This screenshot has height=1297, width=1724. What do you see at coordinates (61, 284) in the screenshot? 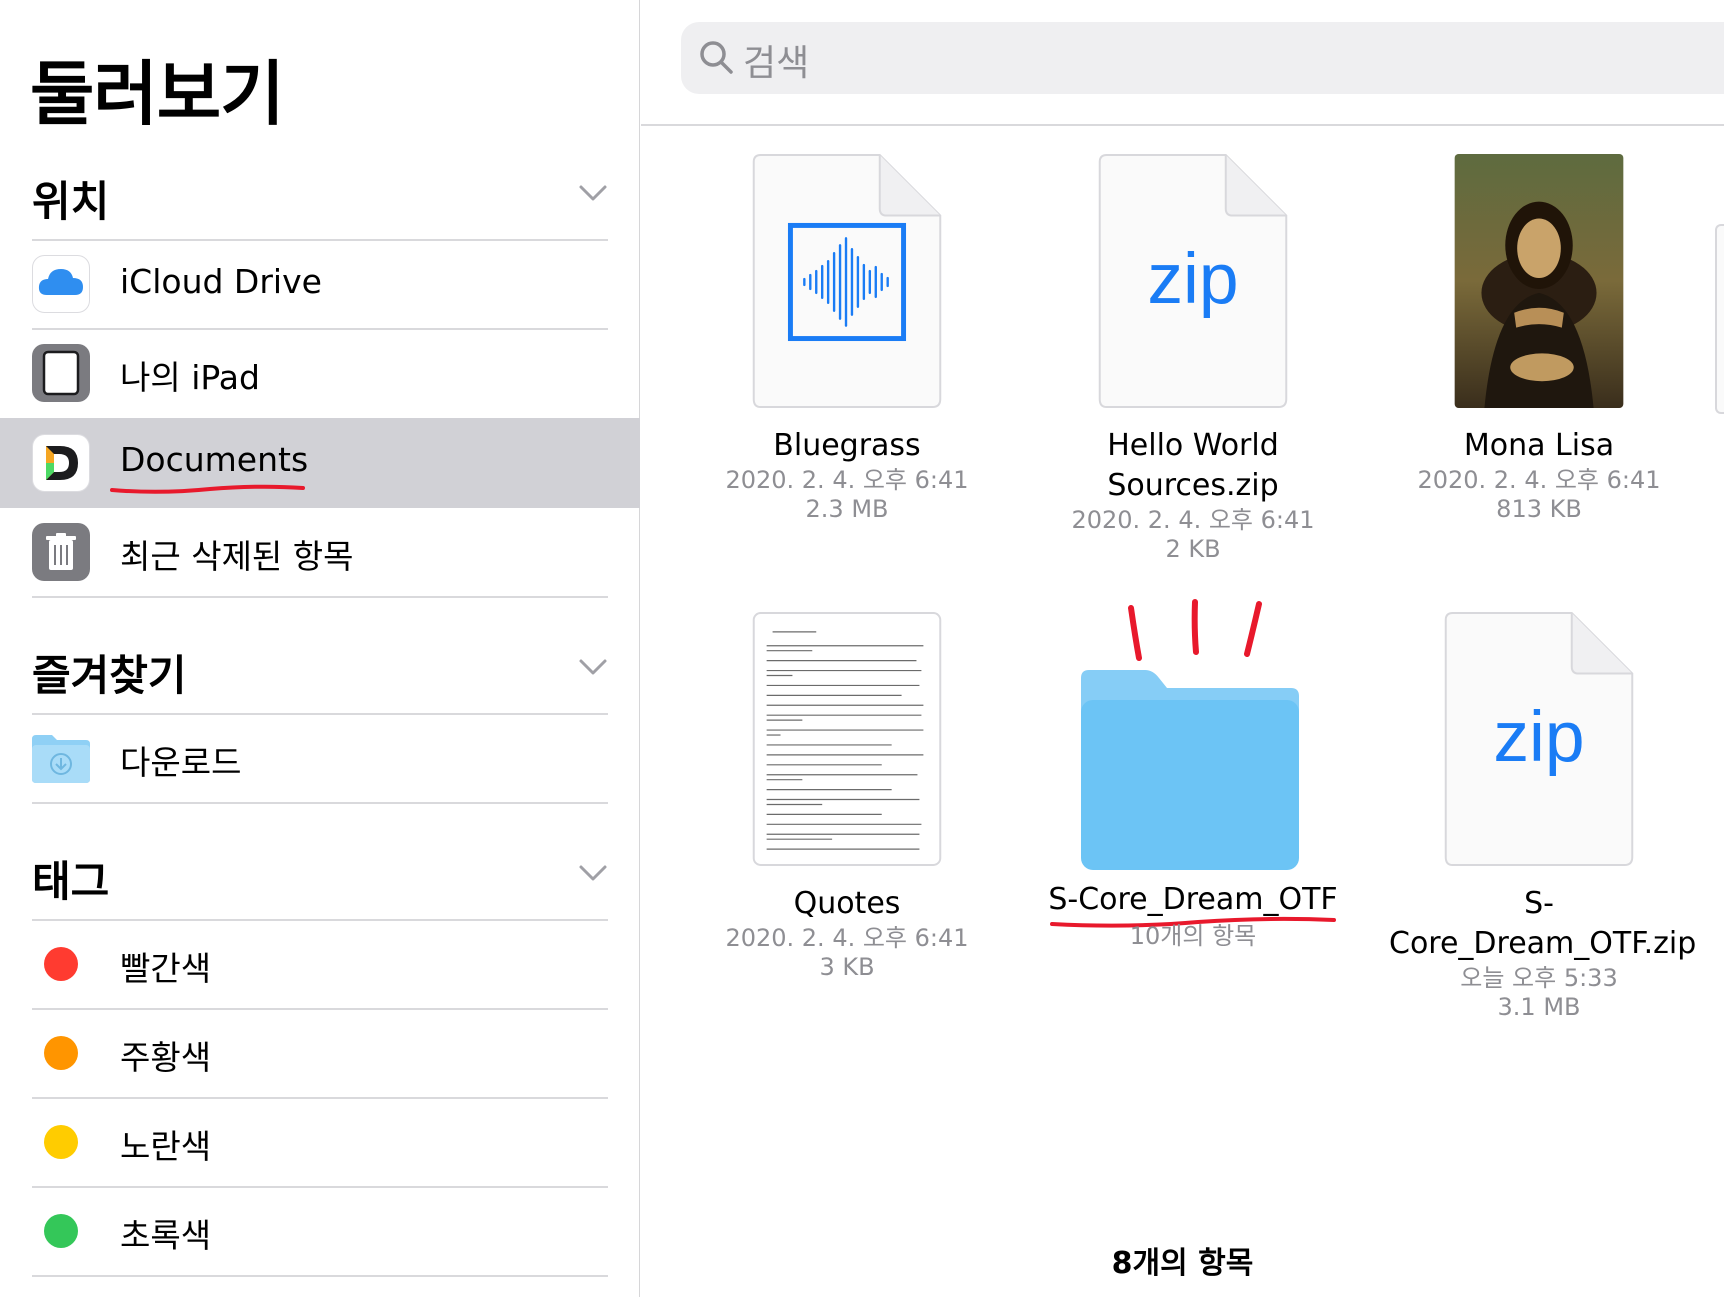
I see `icloud-icon` at bounding box center [61, 284].